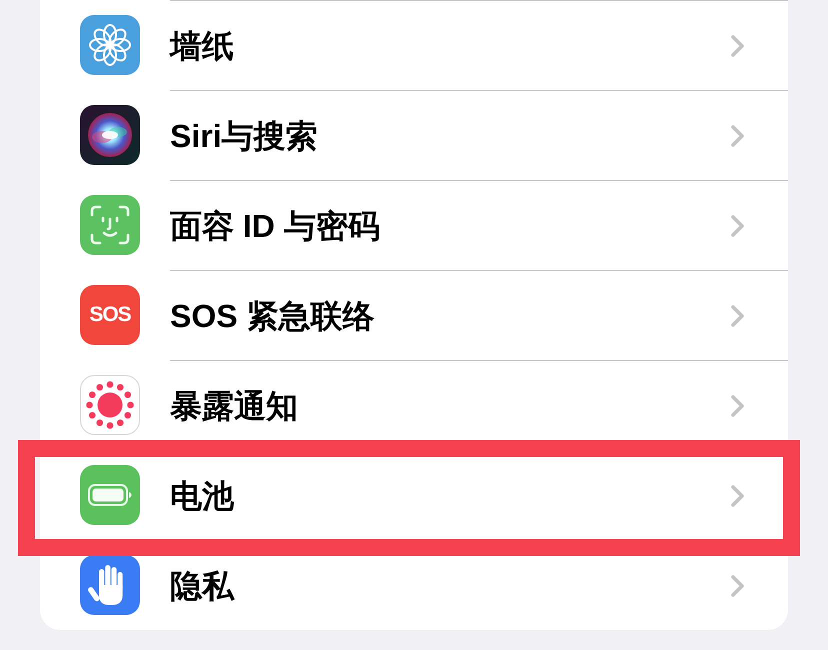  What do you see at coordinates (110, 585) in the screenshot?
I see `hand-icon` at bounding box center [110, 585].